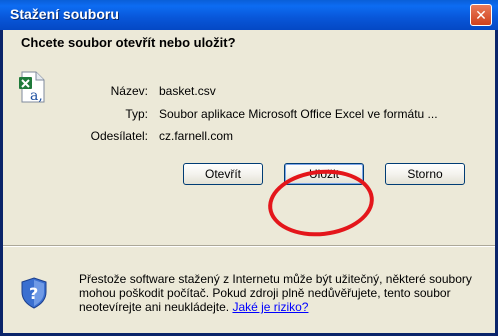 The width and height of the screenshot is (498, 336). I want to click on name-value: basket.csv, so click(187, 91).